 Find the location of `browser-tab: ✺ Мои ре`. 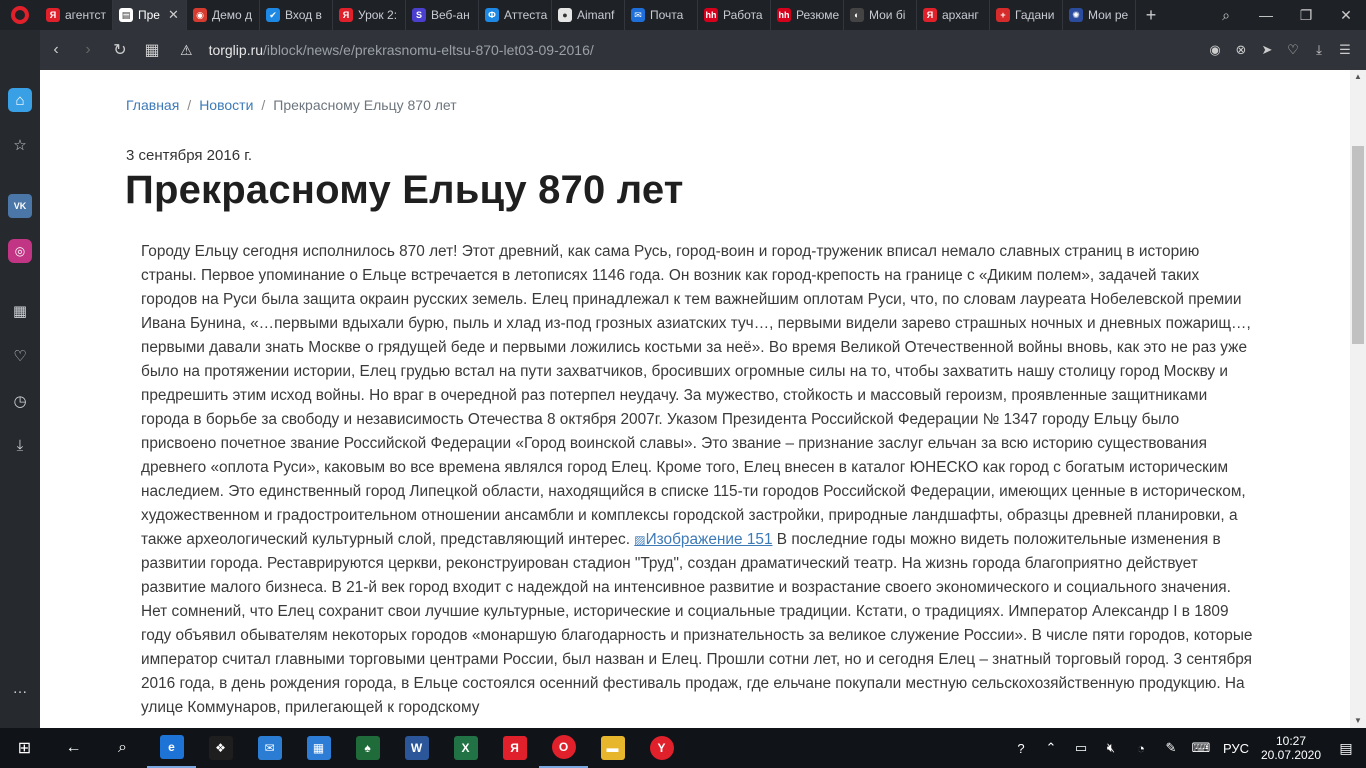

browser-tab: ✺ Мои ре is located at coordinates (1099, 15).